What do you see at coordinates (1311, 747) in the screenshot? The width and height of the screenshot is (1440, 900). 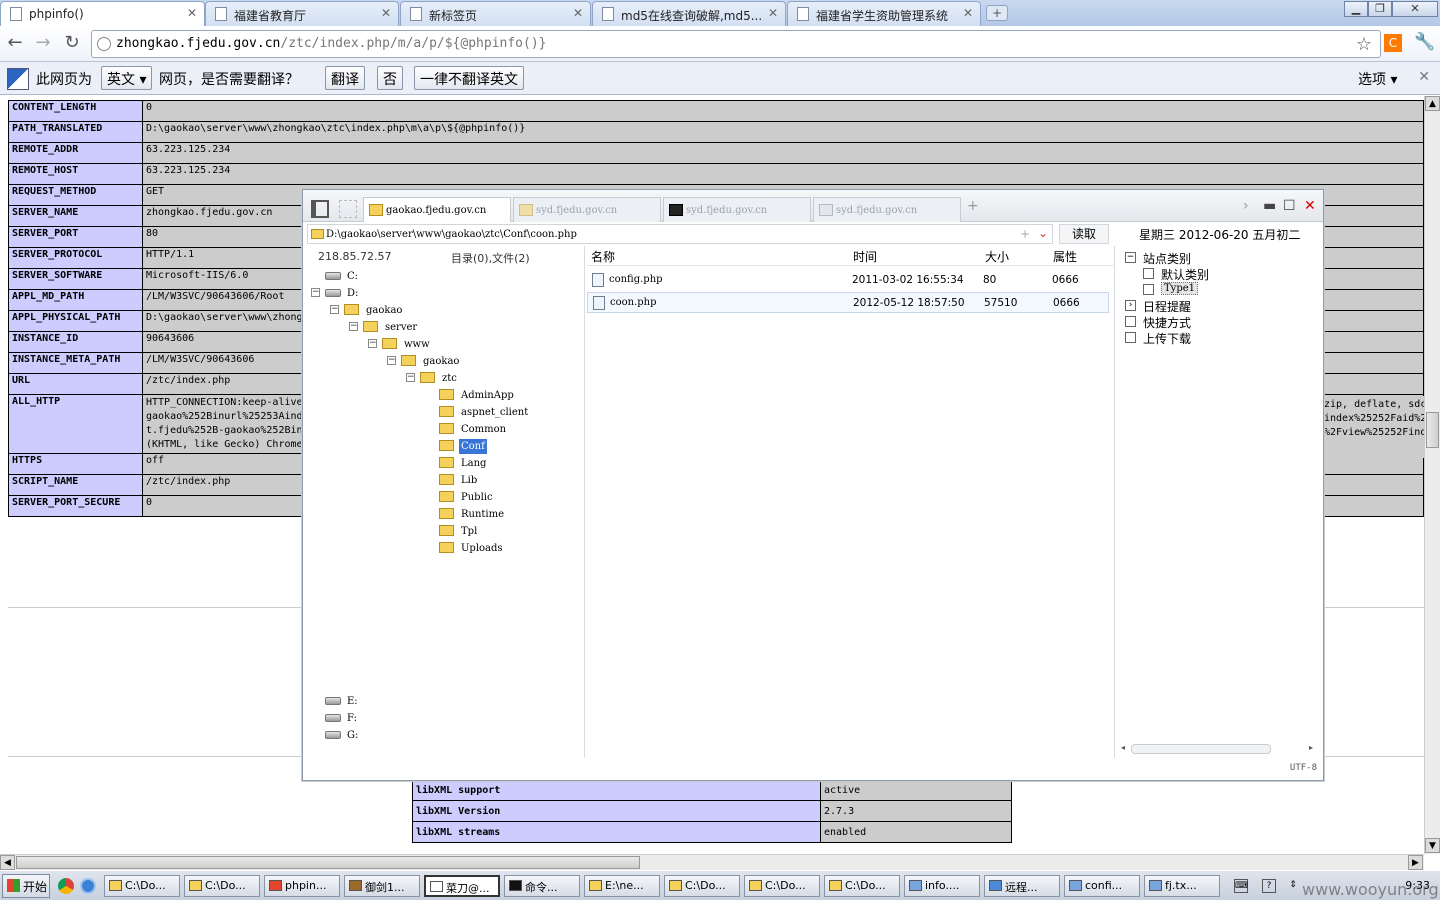 I see `scroll-right-icon: ▸` at bounding box center [1311, 747].